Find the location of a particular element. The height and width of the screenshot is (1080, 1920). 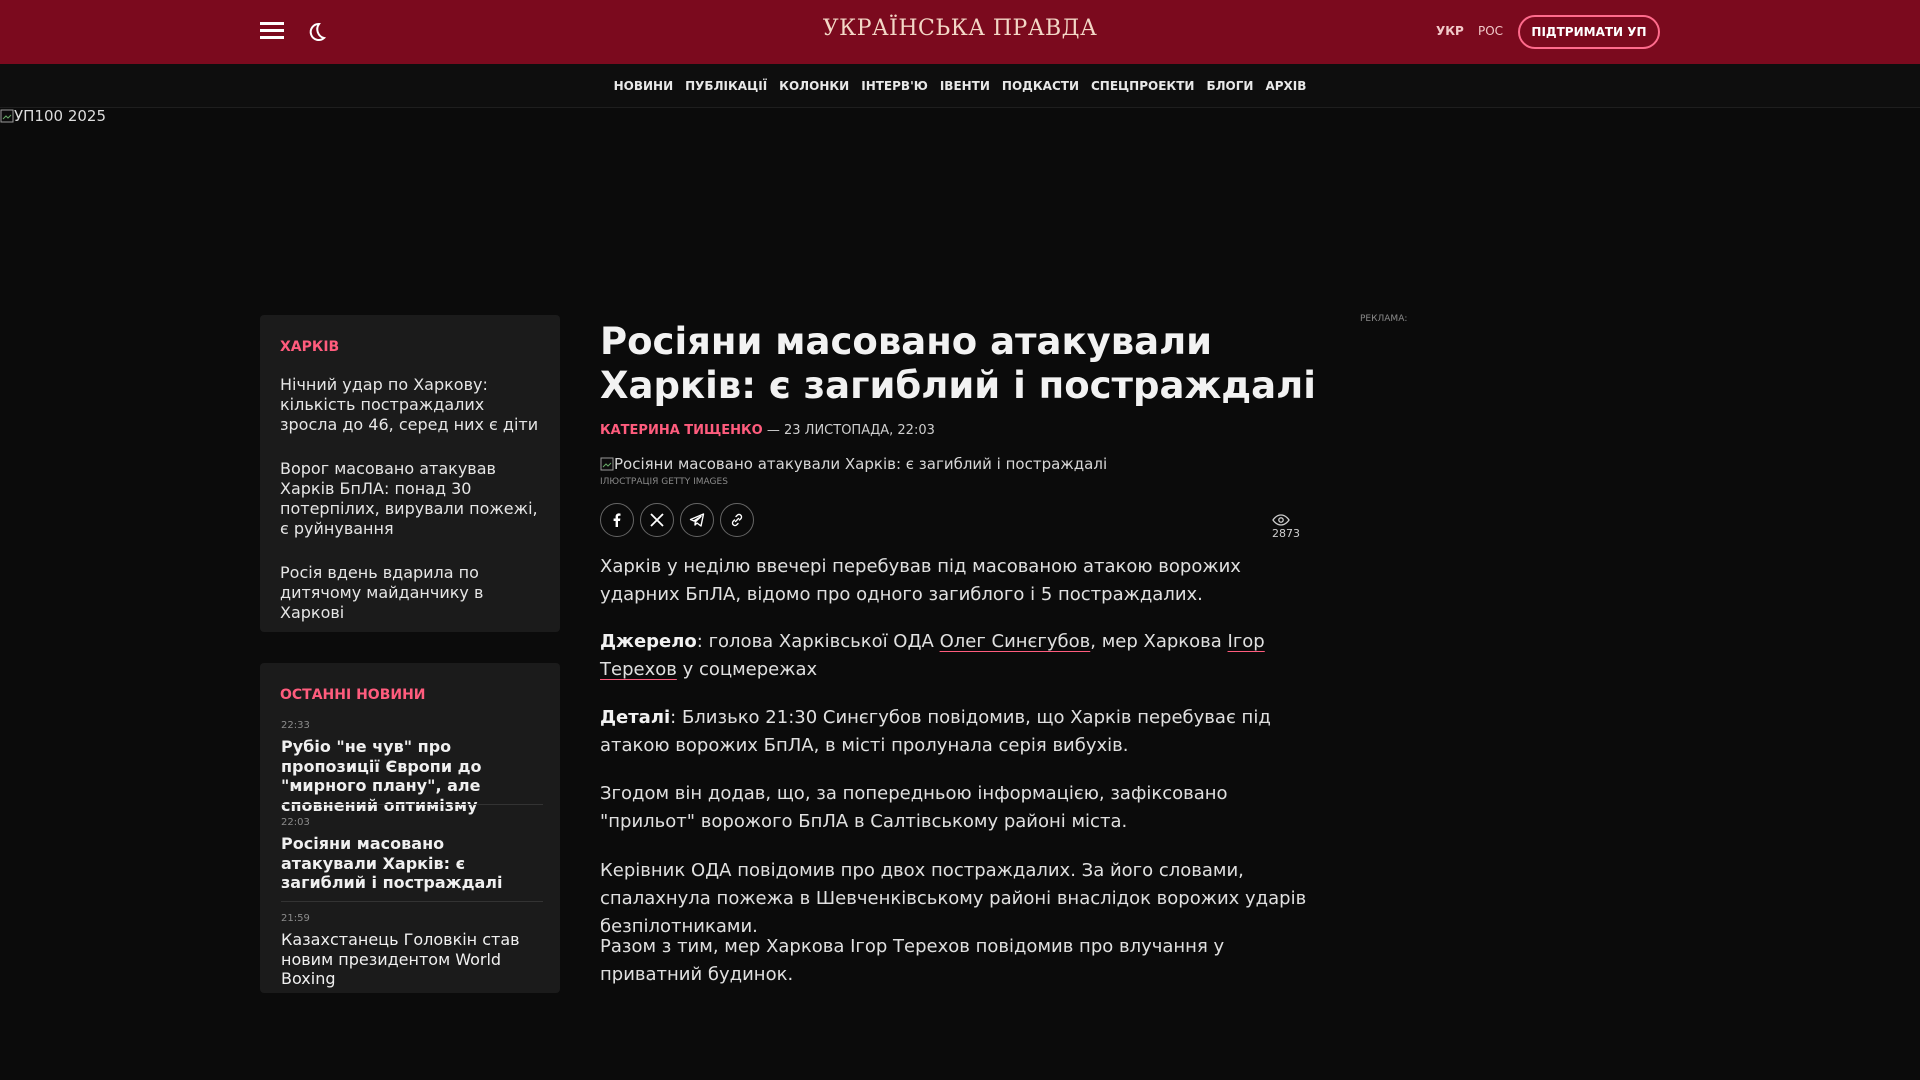

views-count: 2873 is located at coordinates (1286, 533).